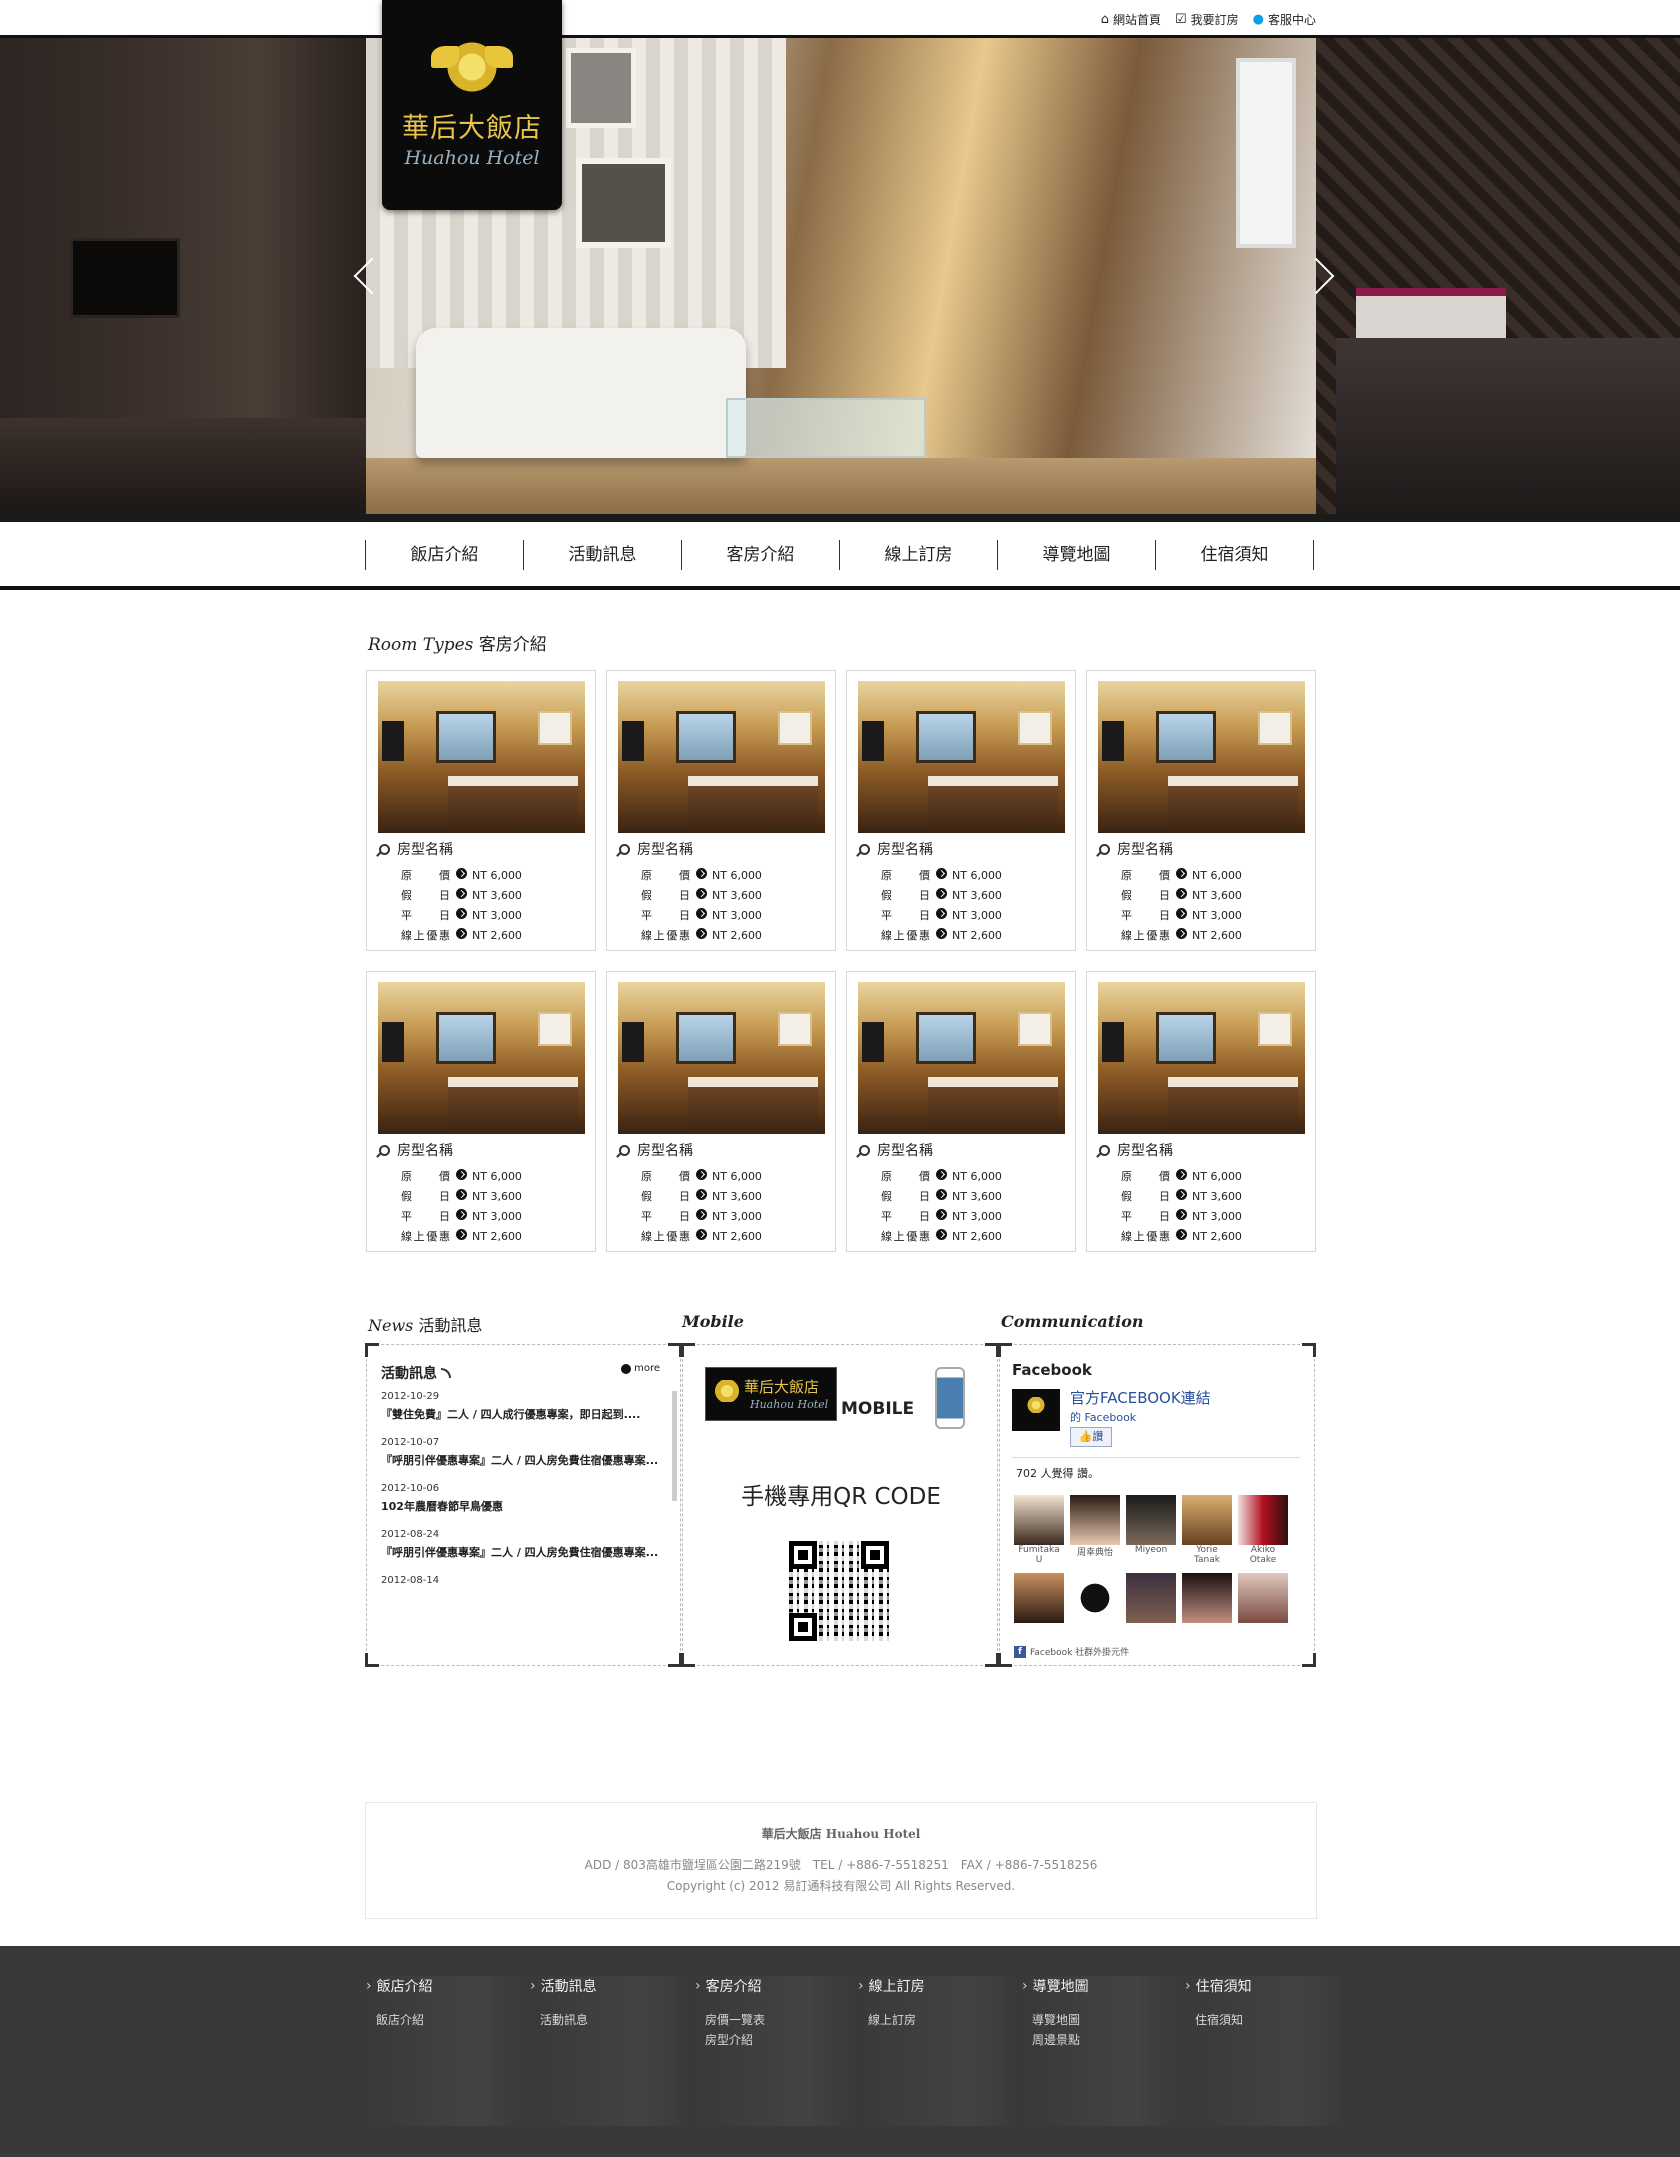 The height and width of the screenshot is (2157, 1680). Describe the element at coordinates (775, 1986) in the screenshot. I see `footer-column-head: 客房介紹` at that location.